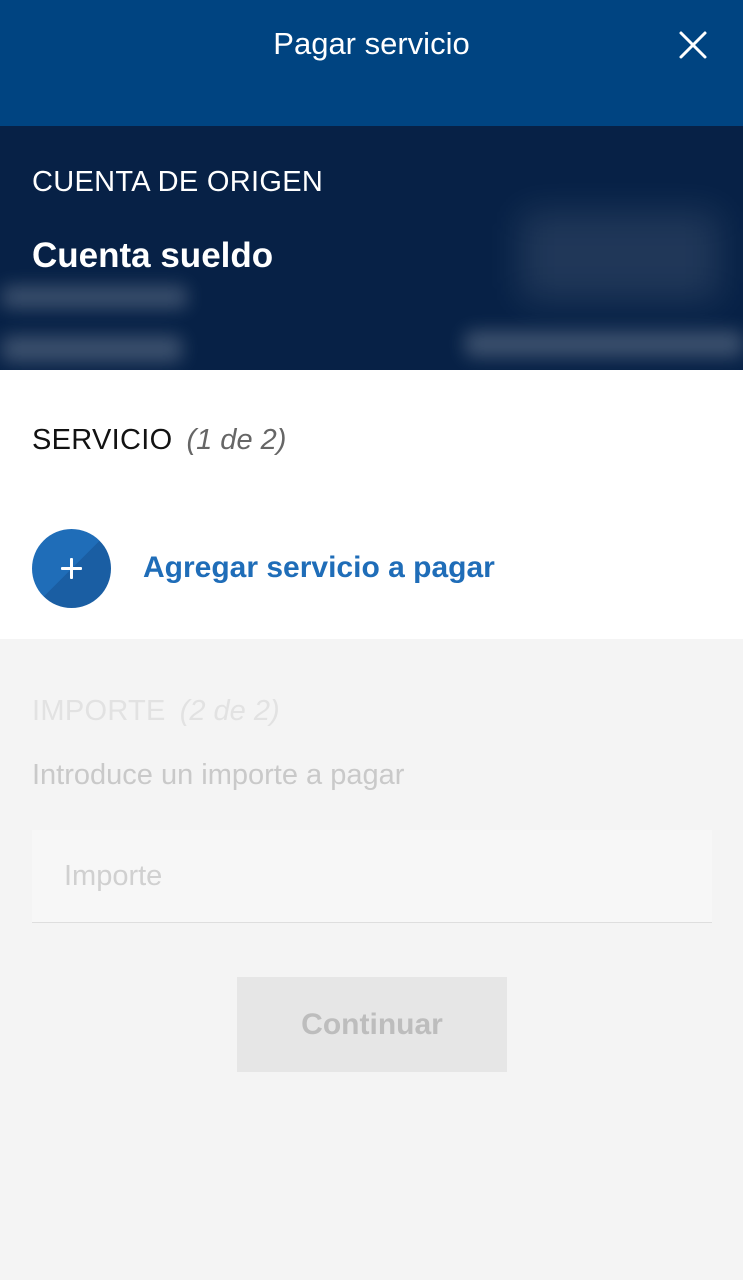  Describe the element at coordinates (236, 440) in the screenshot. I see `service-step: (1 de 2)` at that location.